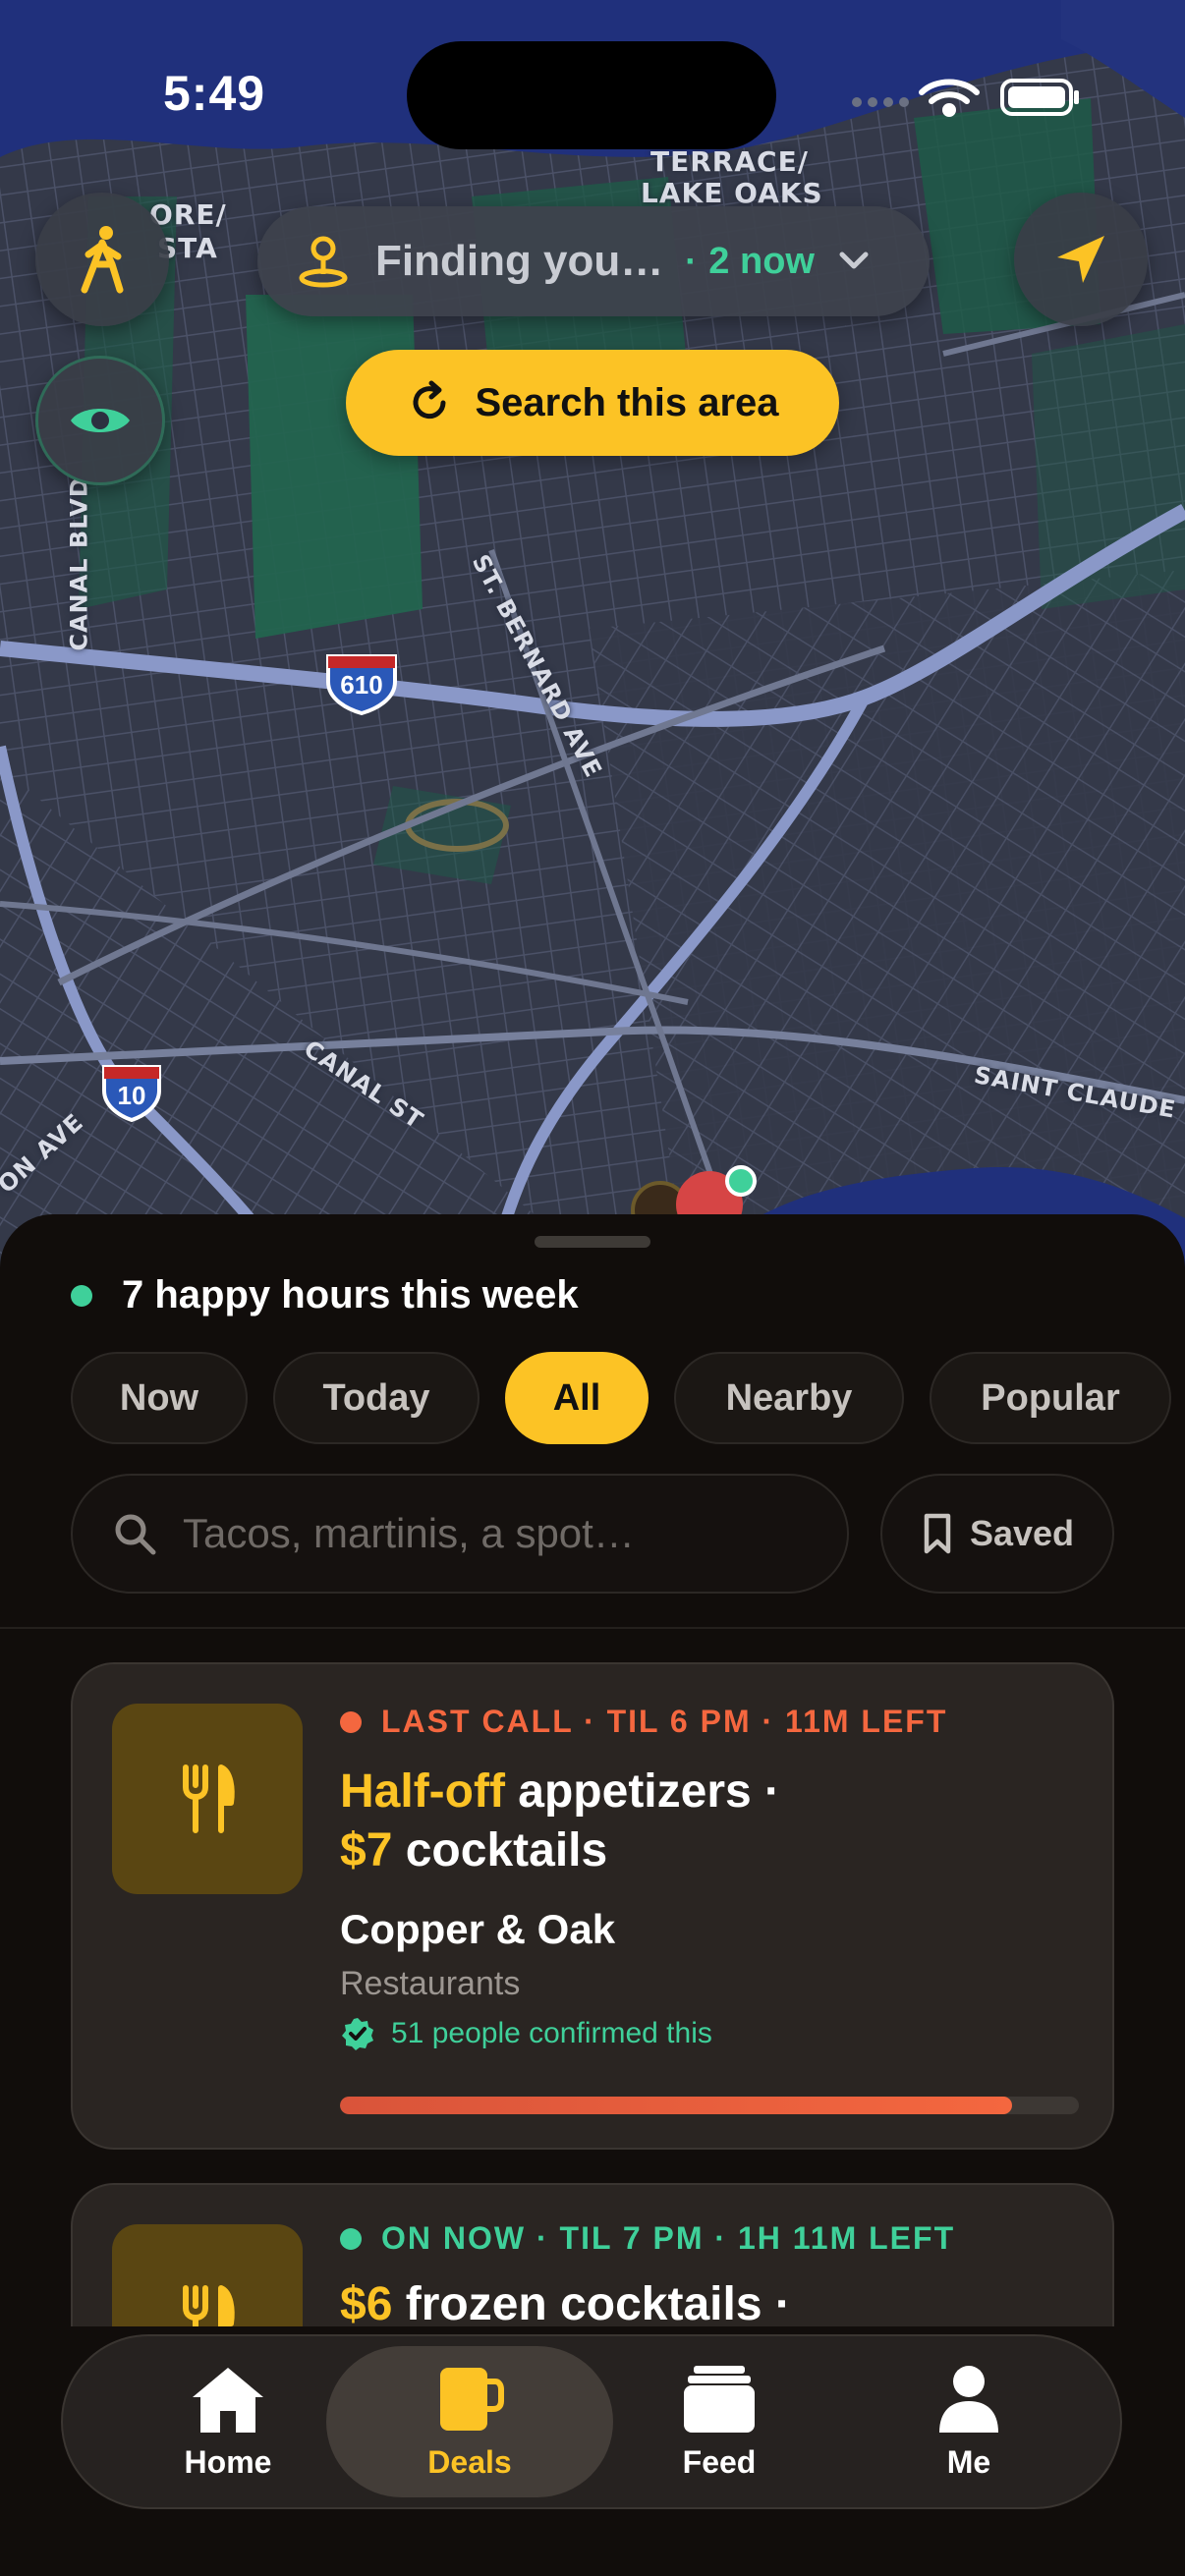 The image size is (1185, 2576). I want to click on deal-status-text: LAST CALL · TIL 6 PM · 11M LEFT, so click(664, 1721).